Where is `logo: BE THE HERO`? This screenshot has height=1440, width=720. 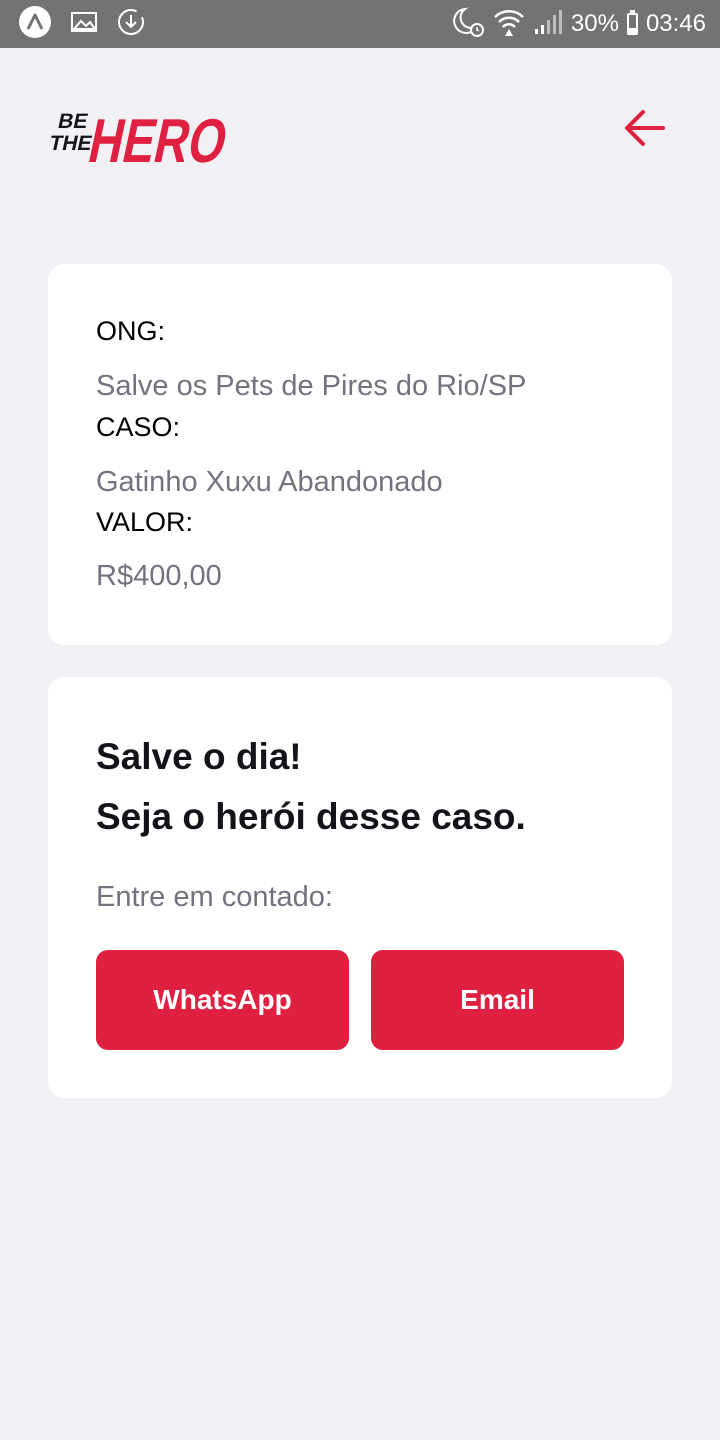
logo: BE THE HERO is located at coordinates (143, 131).